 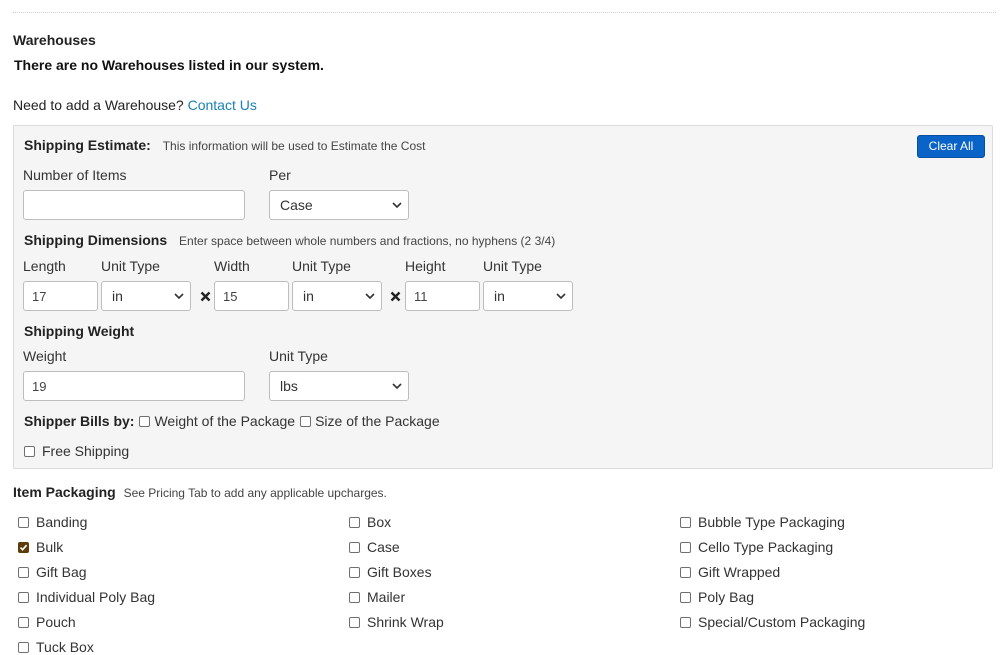 I want to click on packaging-option-gift-boxes: Gift Boxes, so click(x=390, y=572).